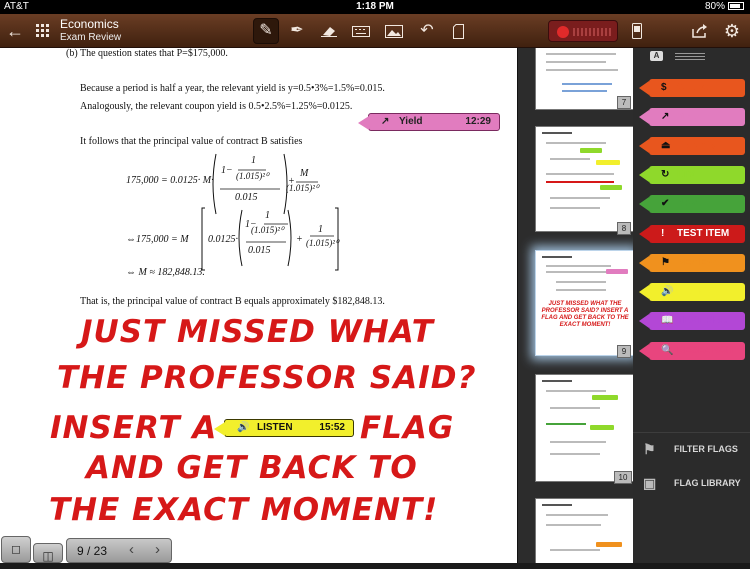  I want to click on filter-flags-label: FILTER FLAGS, so click(706, 449).